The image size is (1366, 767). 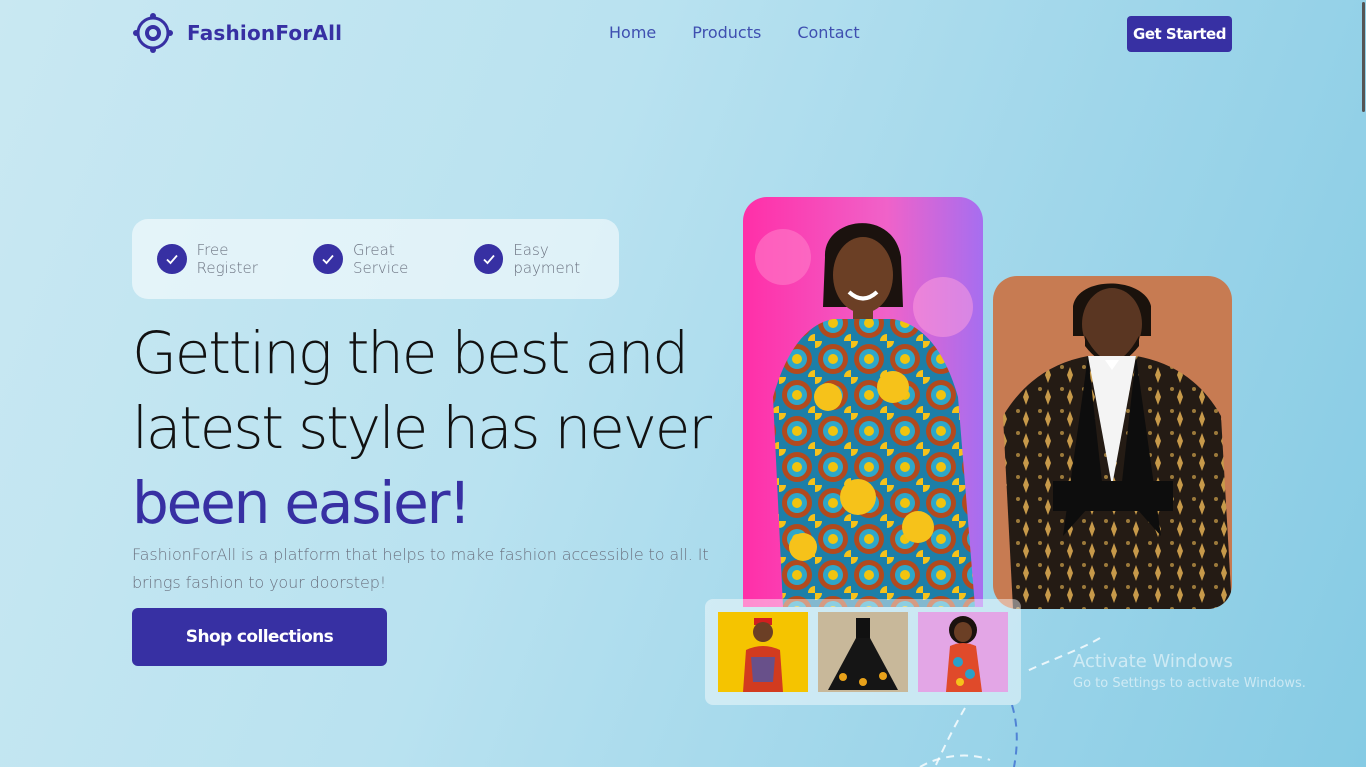 What do you see at coordinates (153, 33) in the screenshot?
I see `orbit-logo-icon` at bounding box center [153, 33].